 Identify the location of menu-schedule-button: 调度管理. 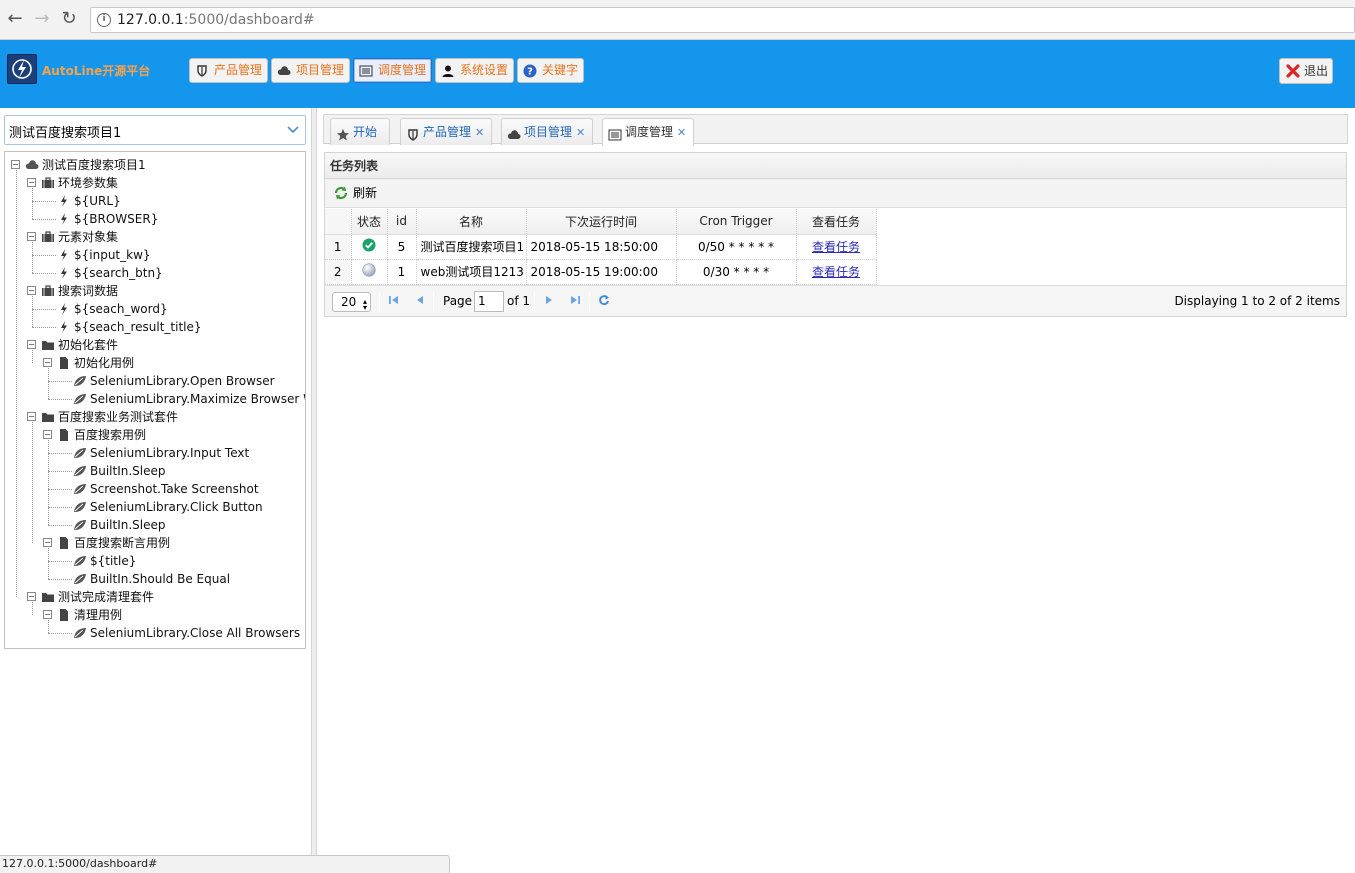
(393, 70).